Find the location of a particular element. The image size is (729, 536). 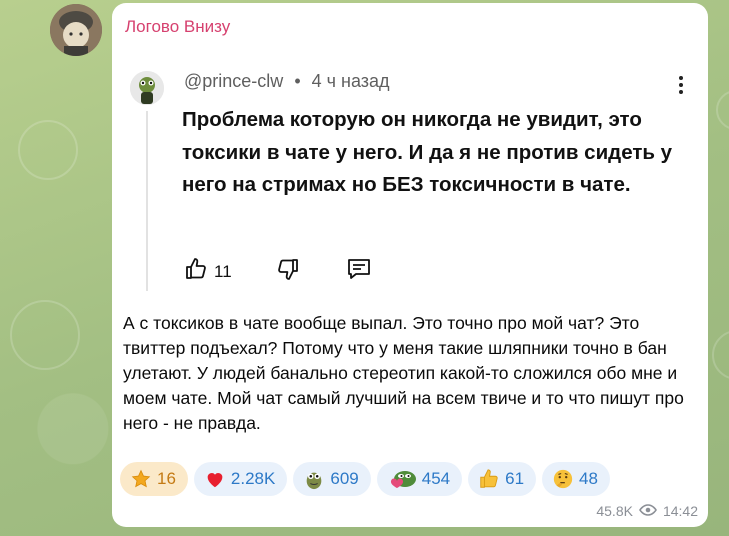

reply-icon is located at coordinates (359, 271).